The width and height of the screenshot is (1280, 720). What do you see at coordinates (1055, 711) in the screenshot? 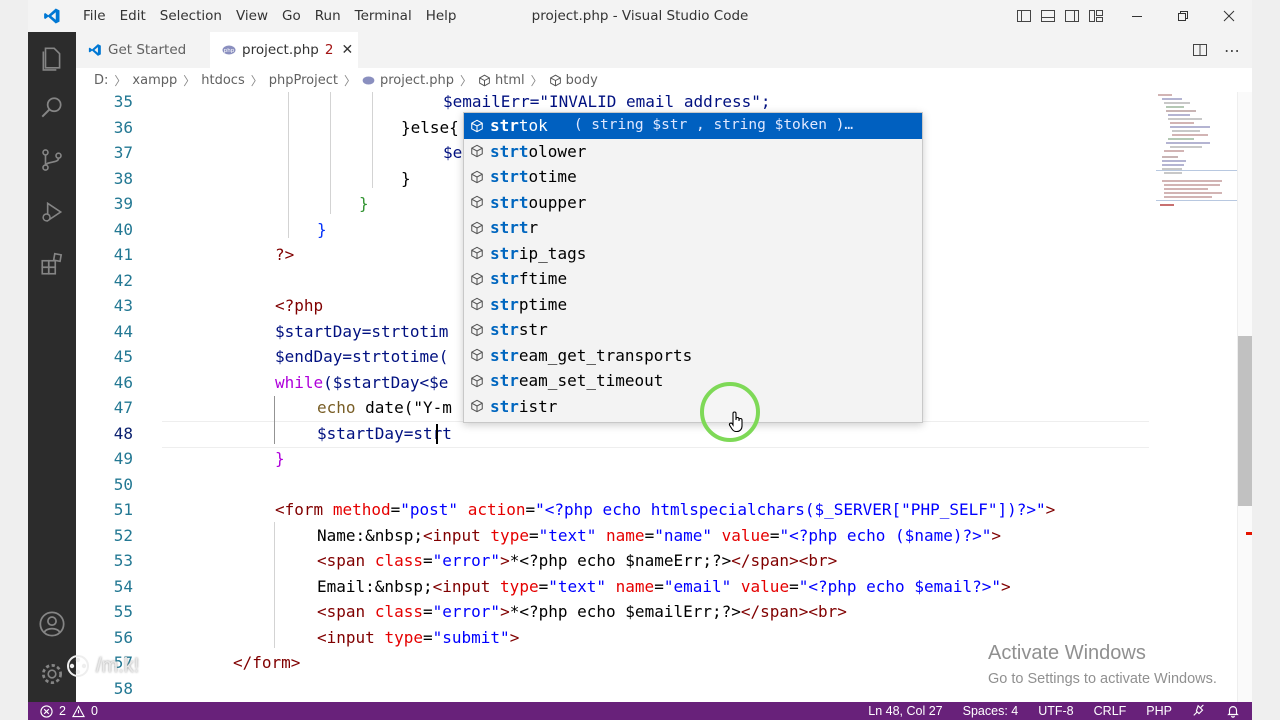
I see `encoding: UTF-8` at bounding box center [1055, 711].